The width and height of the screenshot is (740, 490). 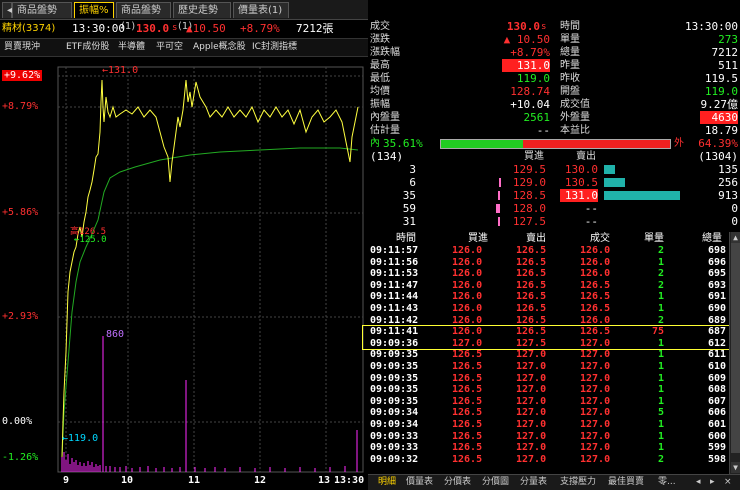 What do you see at coordinates (716, 378) in the screenshot?
I see `tick-total: 609` at bounding box center [716, 378].